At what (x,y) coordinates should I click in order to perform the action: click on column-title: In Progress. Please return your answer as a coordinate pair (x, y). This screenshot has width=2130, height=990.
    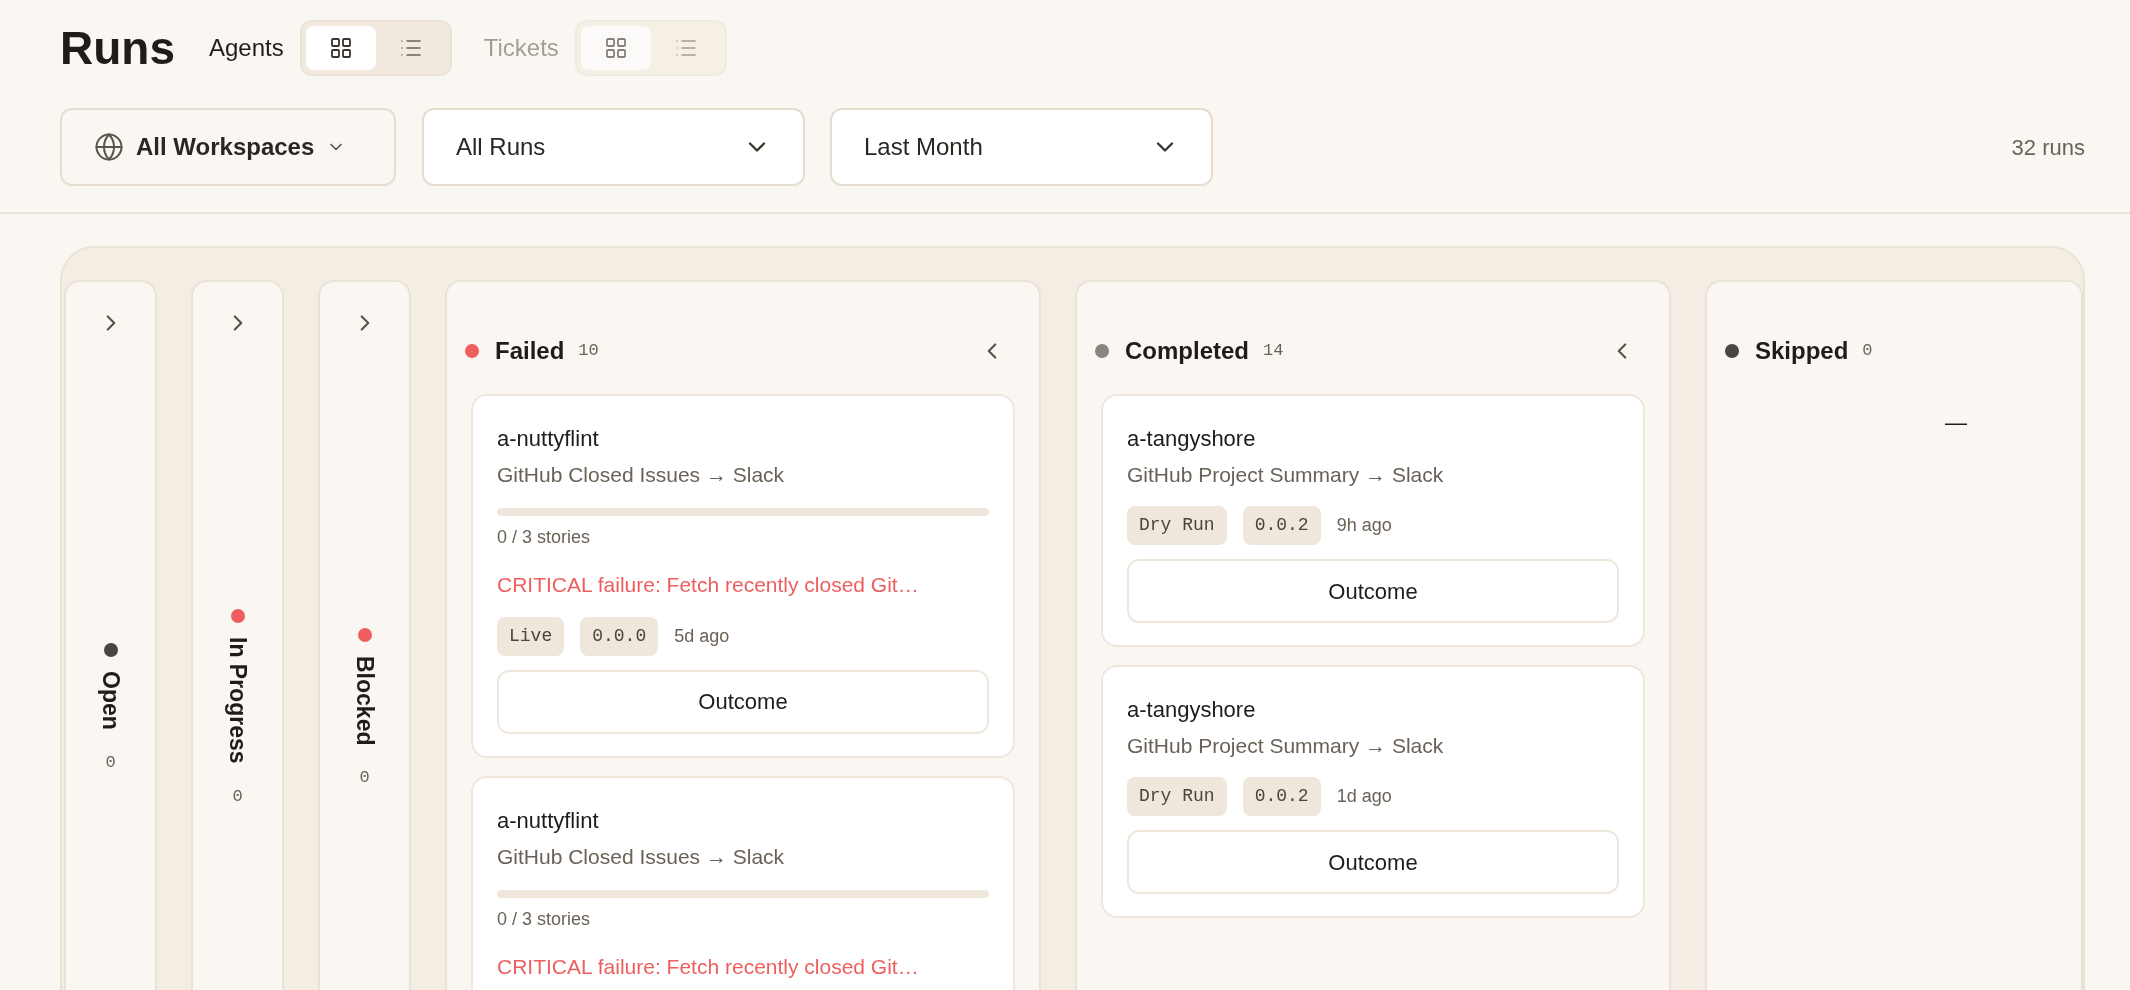
    Looking at the image, I should click on (237, 700).